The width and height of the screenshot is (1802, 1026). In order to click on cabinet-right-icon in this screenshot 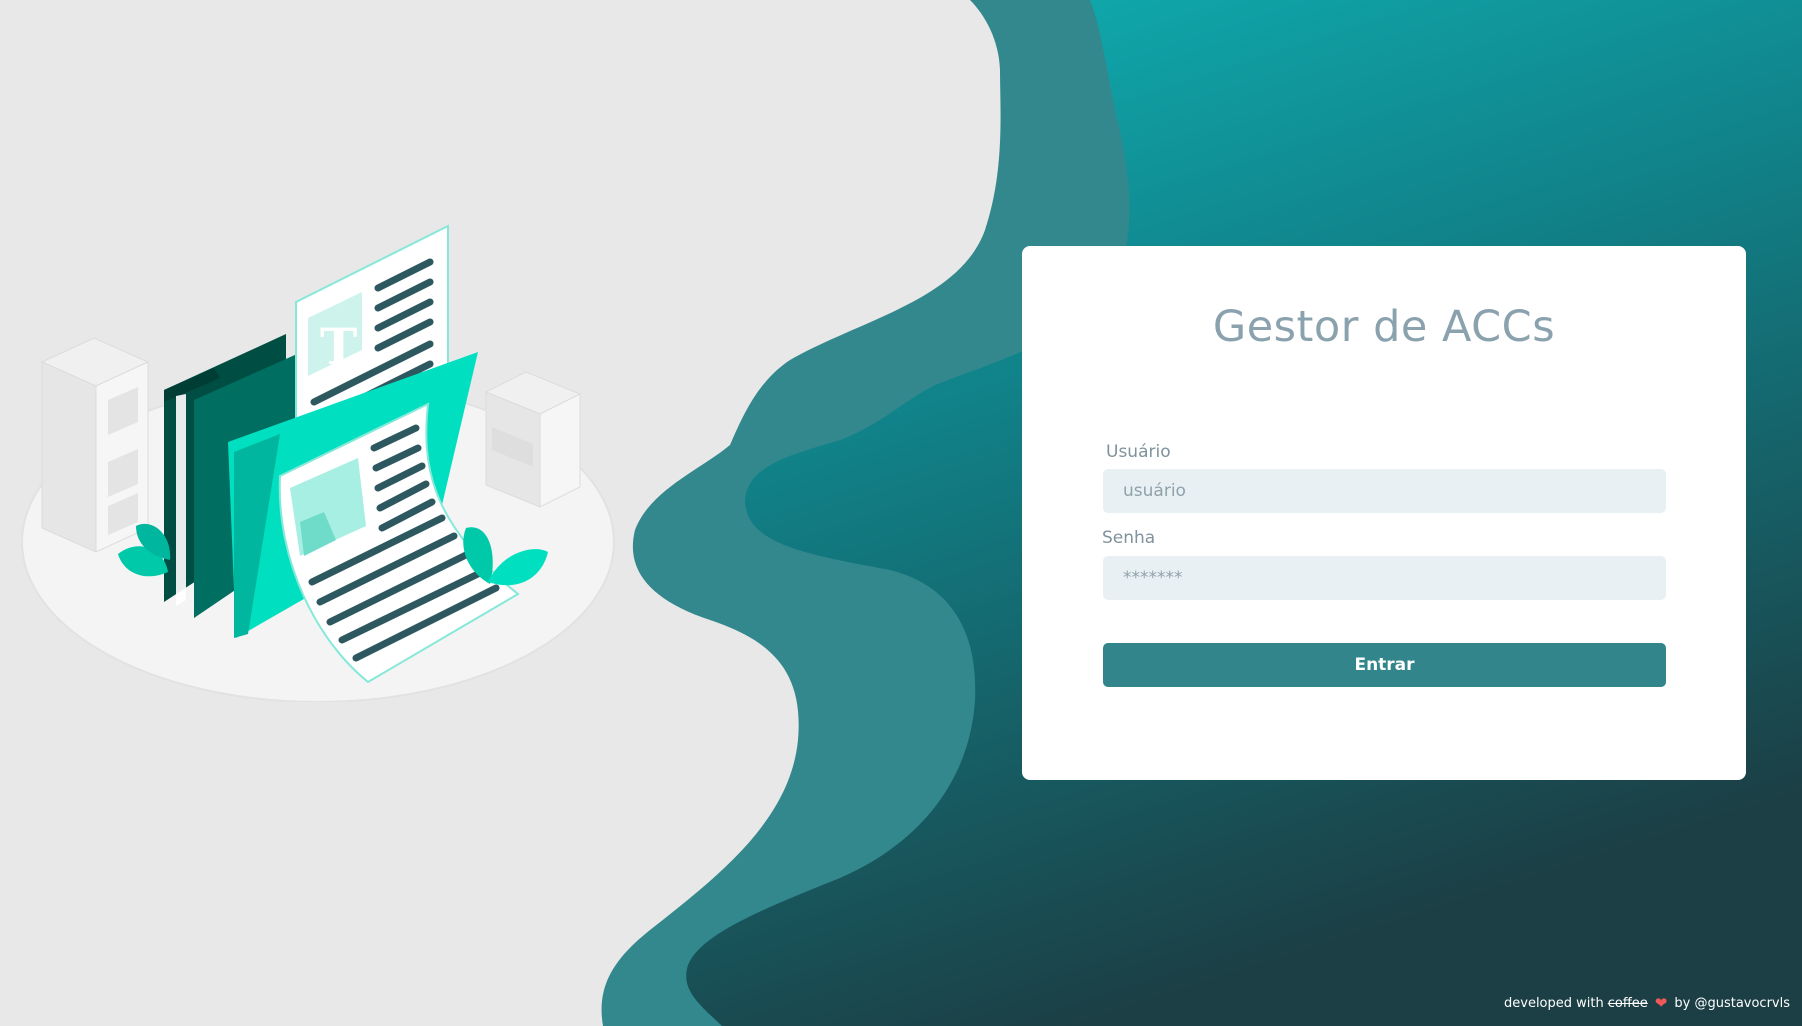, I will do `click(533, 439)`.